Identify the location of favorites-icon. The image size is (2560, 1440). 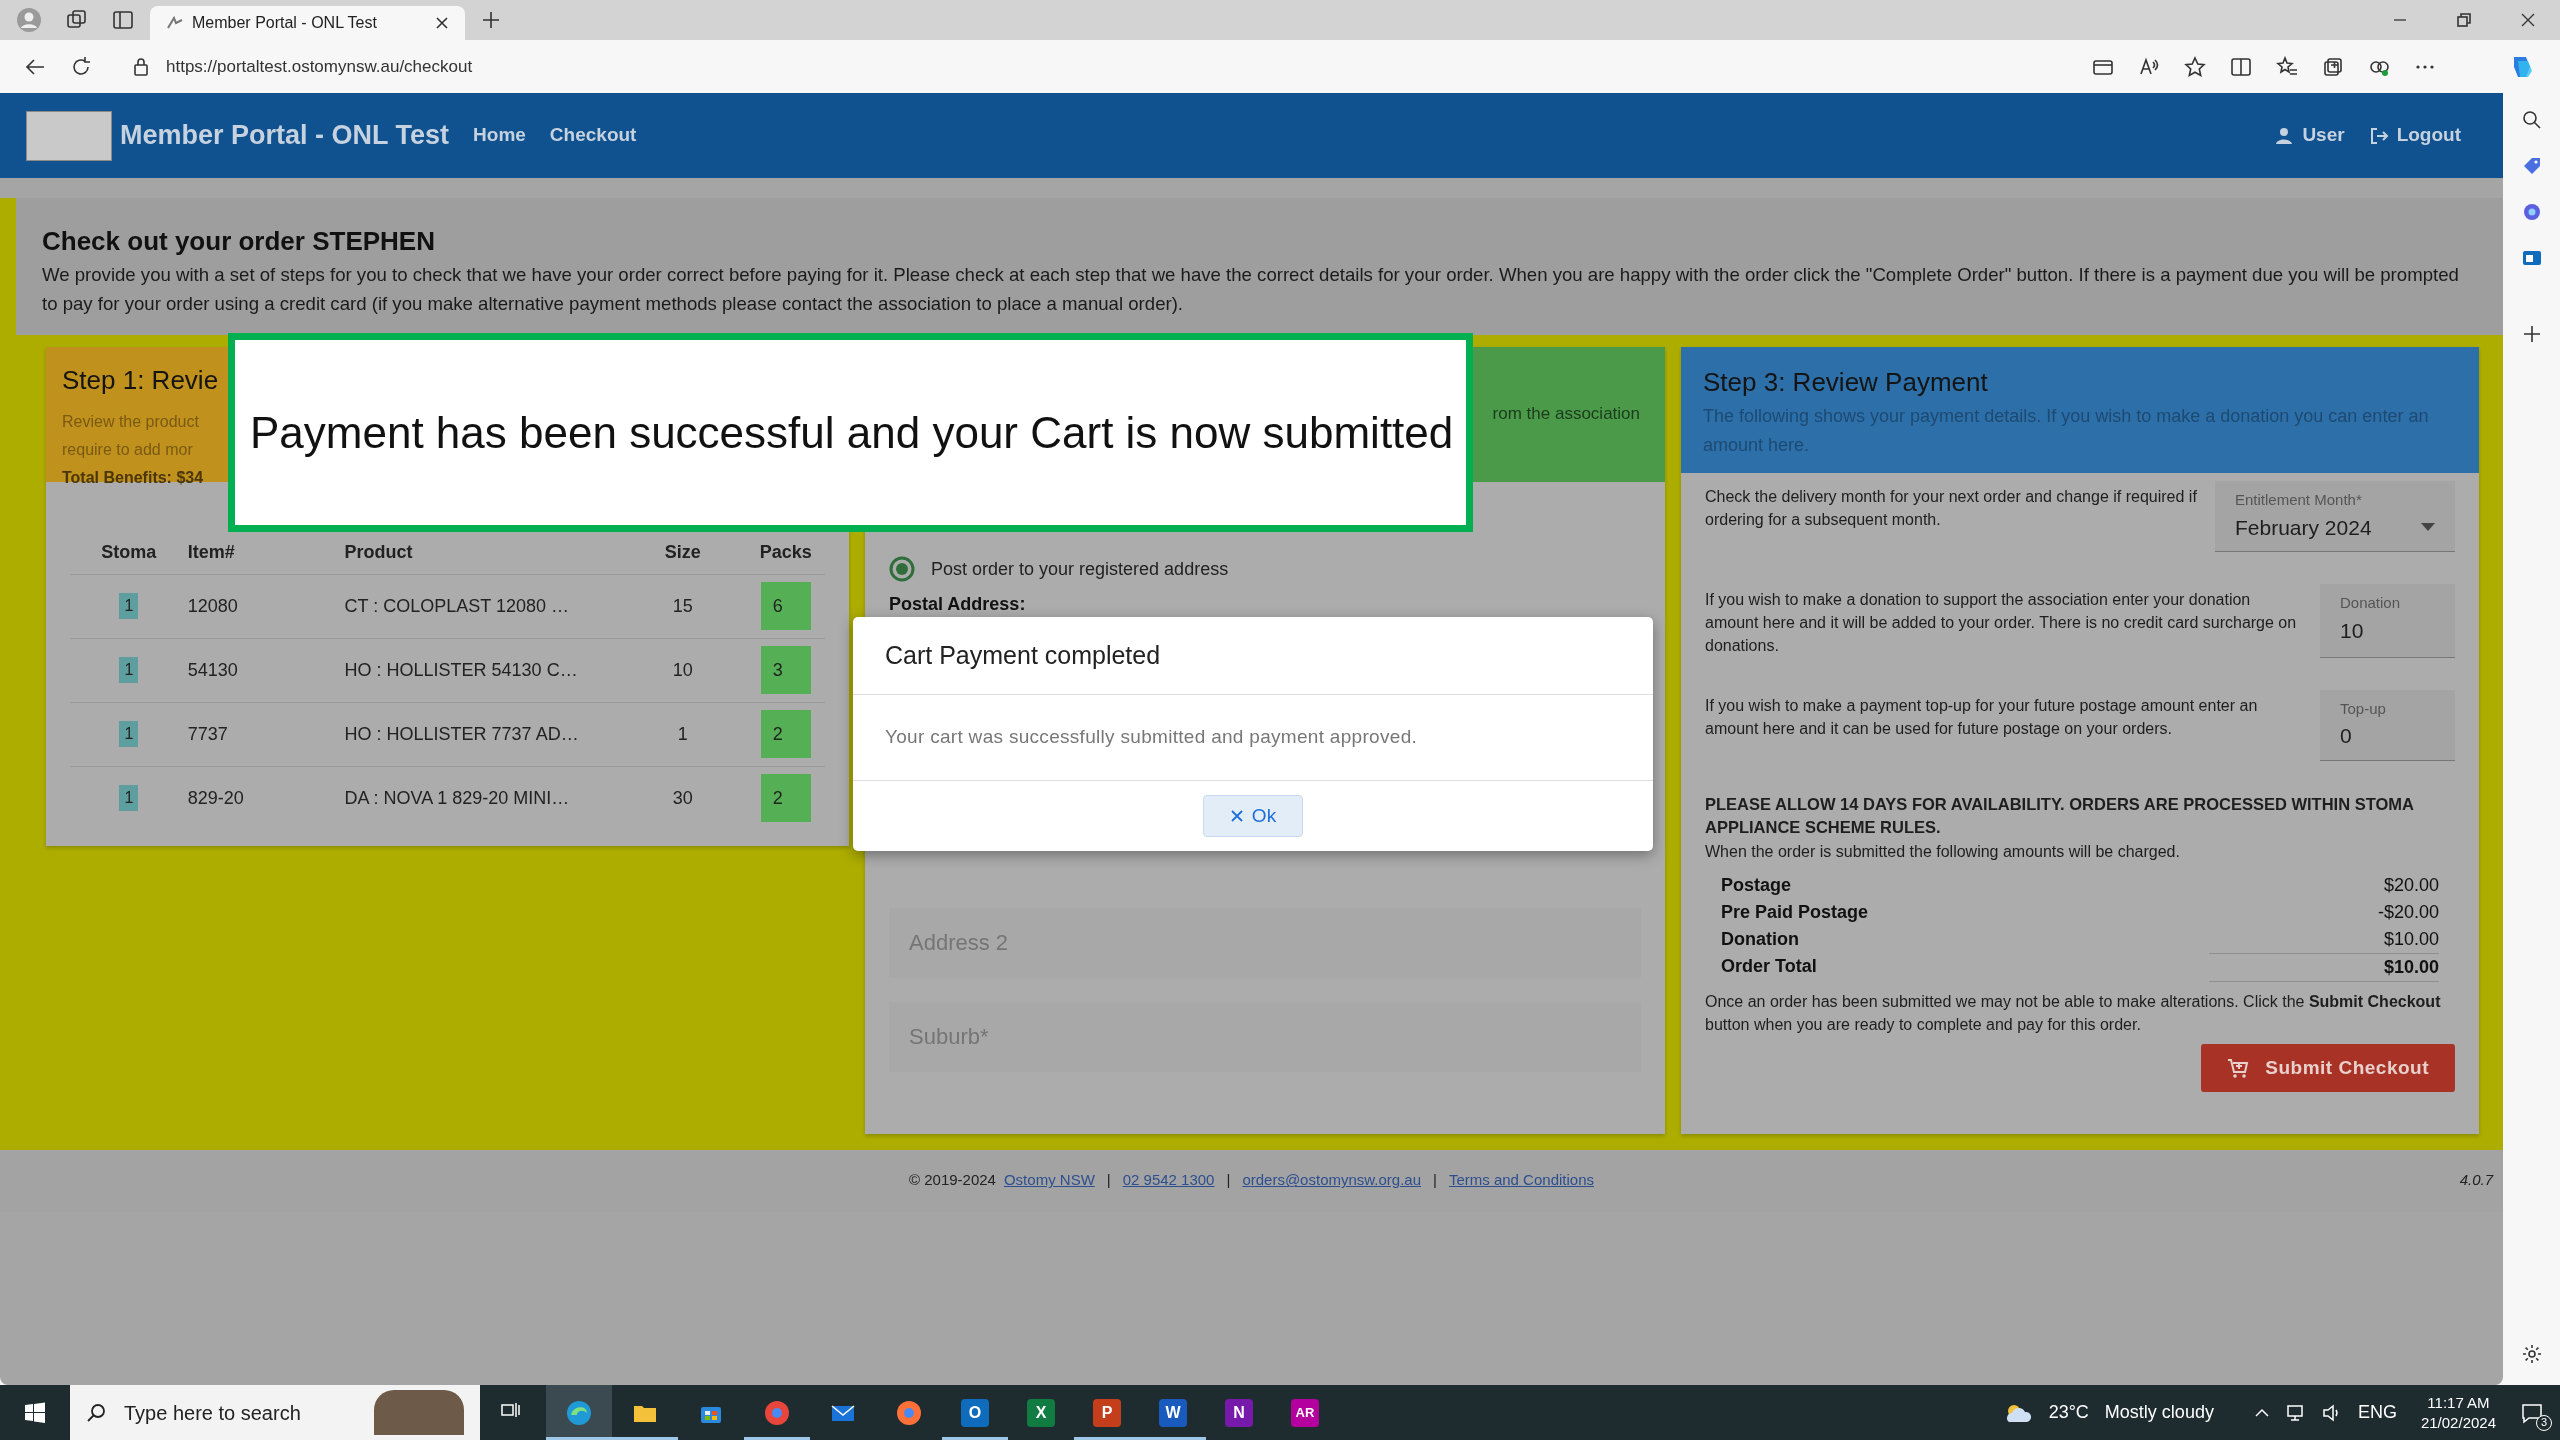
(2287, 66).